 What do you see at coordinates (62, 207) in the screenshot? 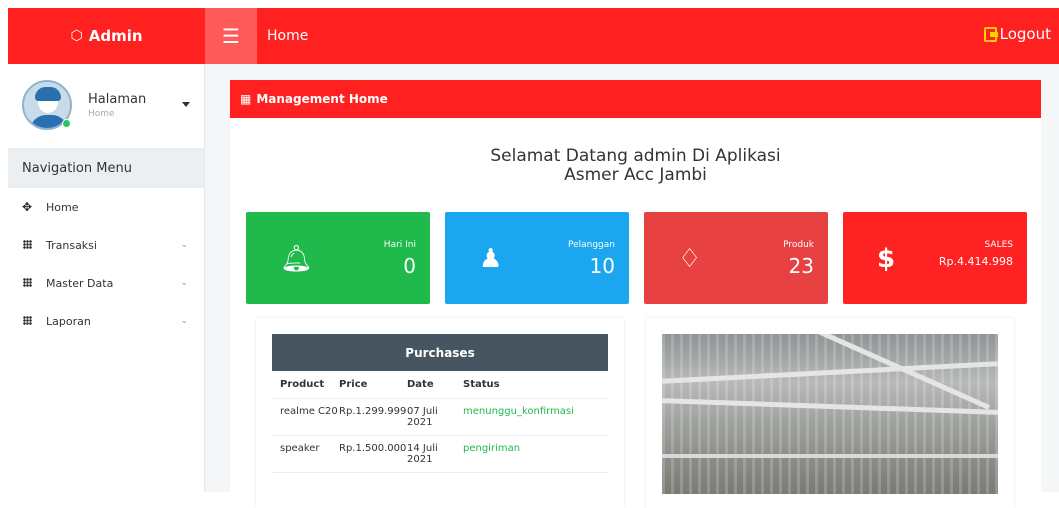
I see `sidebar-item-label: Home` at bounding box center [62, 207].